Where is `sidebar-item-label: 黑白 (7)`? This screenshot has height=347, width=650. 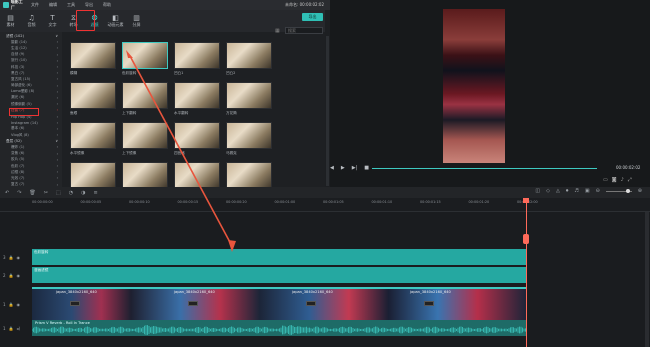 sidebar-item-label: 黑白 (7) is located at coordinates (18, 72).